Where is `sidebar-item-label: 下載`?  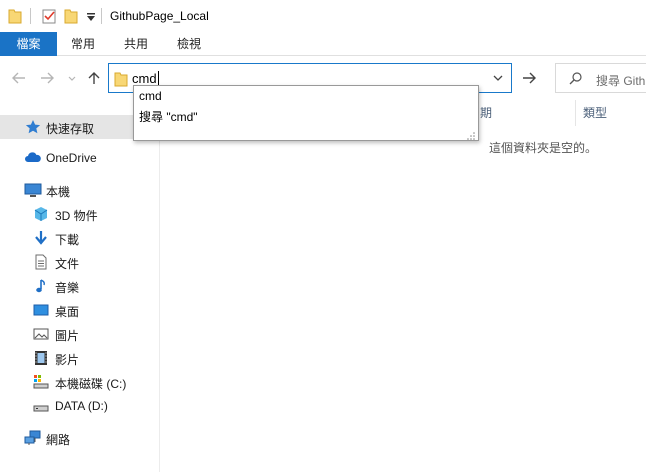 sidebar-item-label: 下載 is located at coordinates (67, 240).